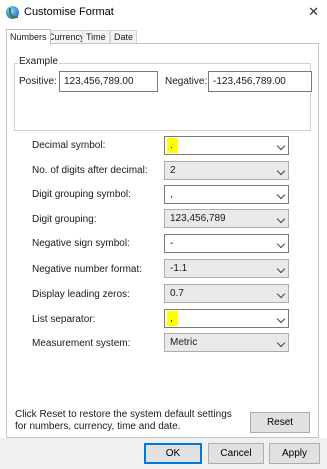  What do you see at coordinates (90, 170) in the screenshot?
I see `digits-after-decimal-label: No. of digits after decimal:` at bounding box center [90, 170].